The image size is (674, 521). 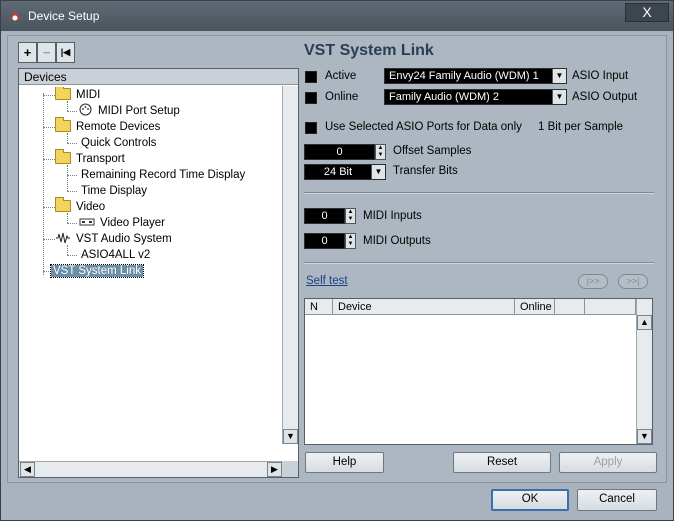 What do you see at coordinates (600, 76) in the screenshot?
I see `asio-input-label: ASIO Input` at bounding box center [600, 76].